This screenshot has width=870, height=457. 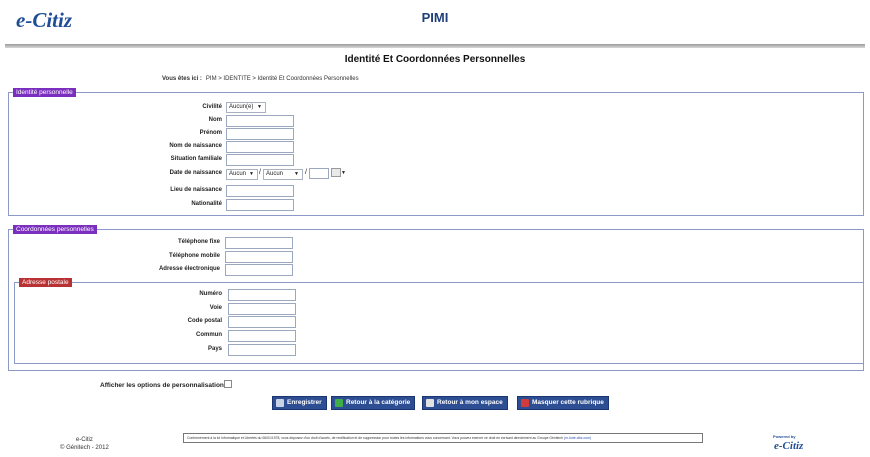 What do you see at coordinates (204, 321) in the screenshot?
I see `code-postal-label: Code postal` at bounding box center [204, 321].